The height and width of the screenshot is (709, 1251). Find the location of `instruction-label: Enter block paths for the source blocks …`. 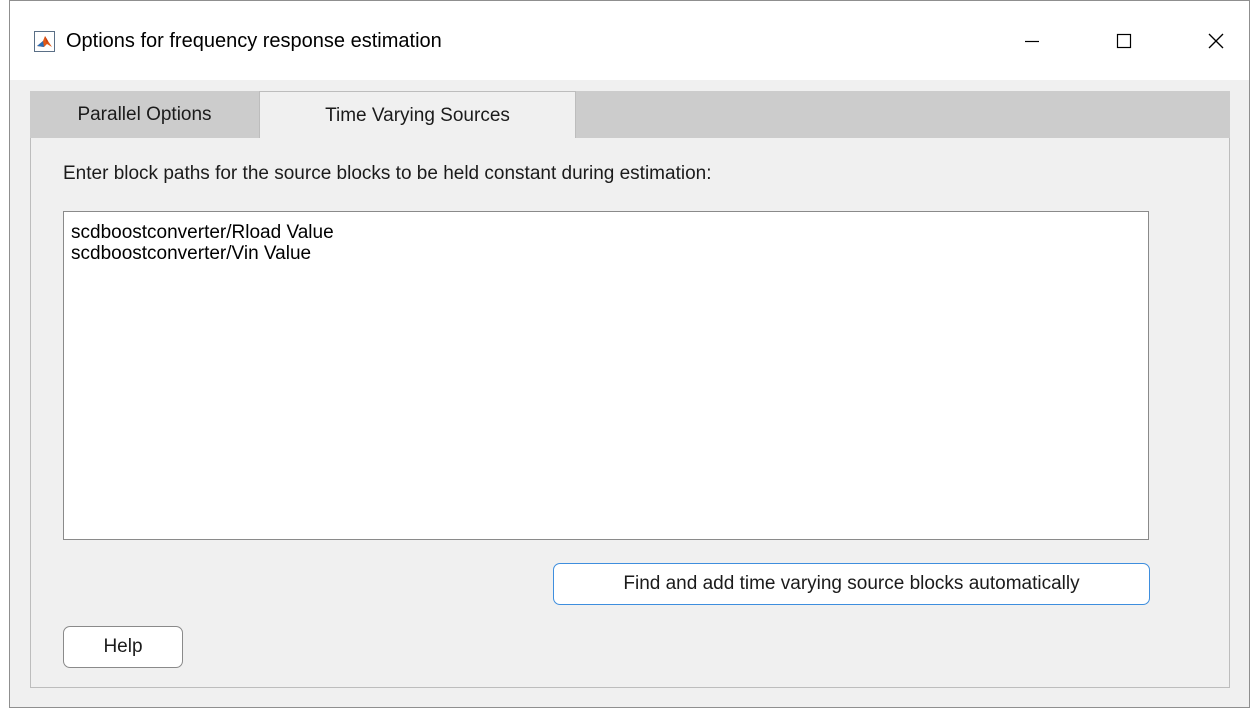

instruction-label: Enter block paths for the source blocks … is located at coordinates (387, 173).